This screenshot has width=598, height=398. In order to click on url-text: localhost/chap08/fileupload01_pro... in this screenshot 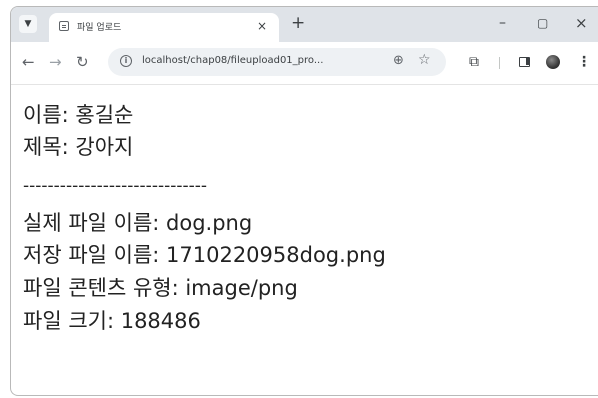, I will do `click(232, 60)`.